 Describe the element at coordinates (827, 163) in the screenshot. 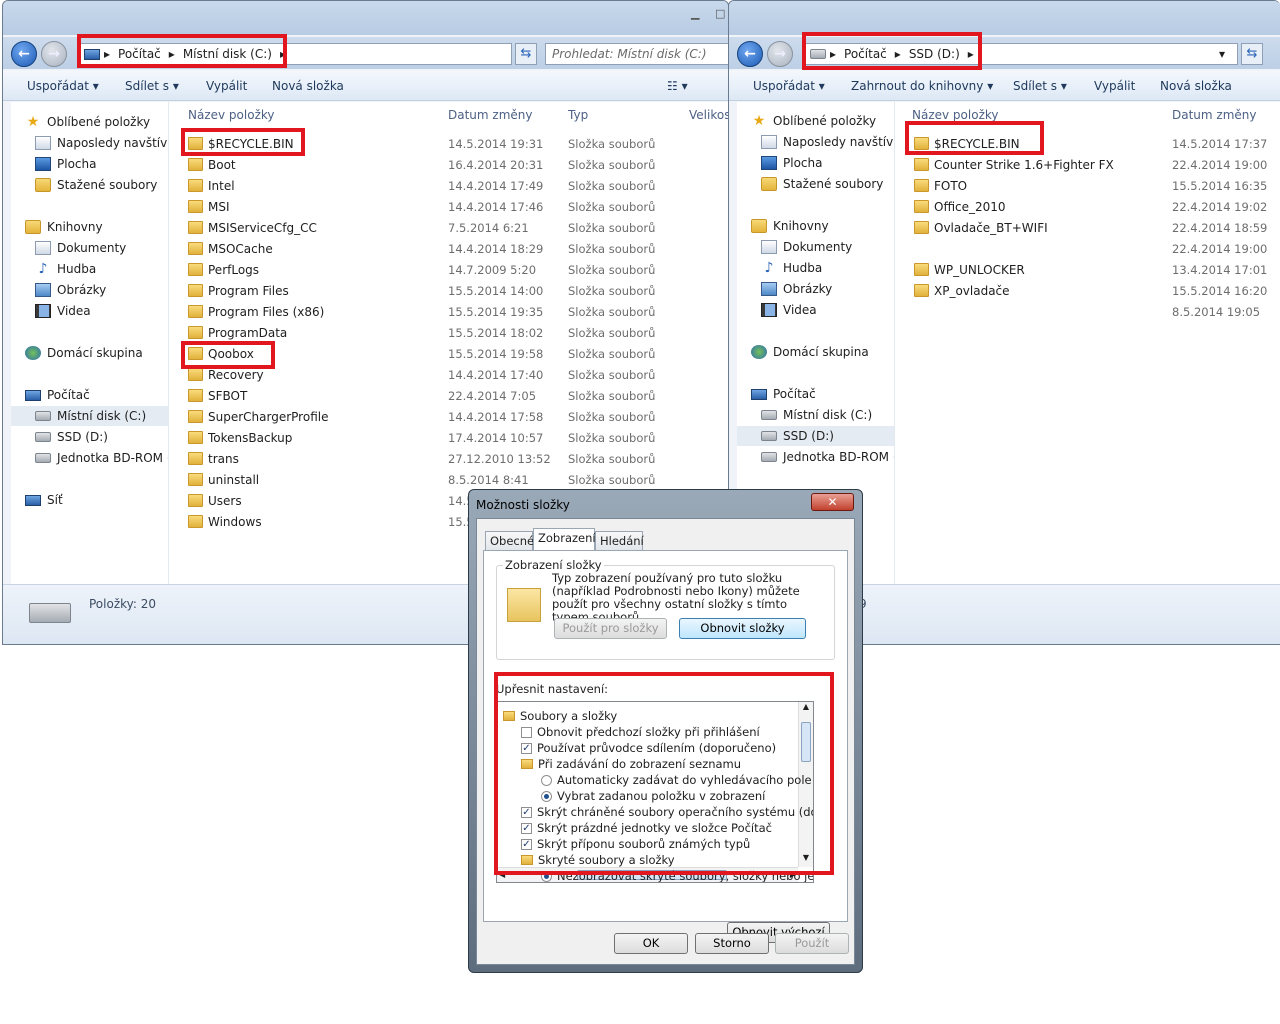

I see `nav-desktop: Plocha` at that location.